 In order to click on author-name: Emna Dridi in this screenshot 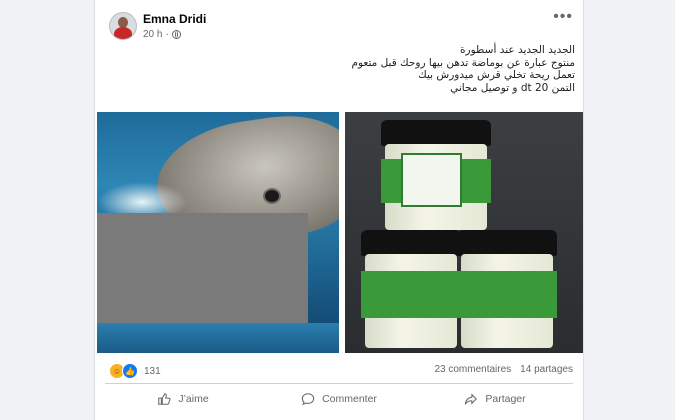, I will do `click(174, 19)`.